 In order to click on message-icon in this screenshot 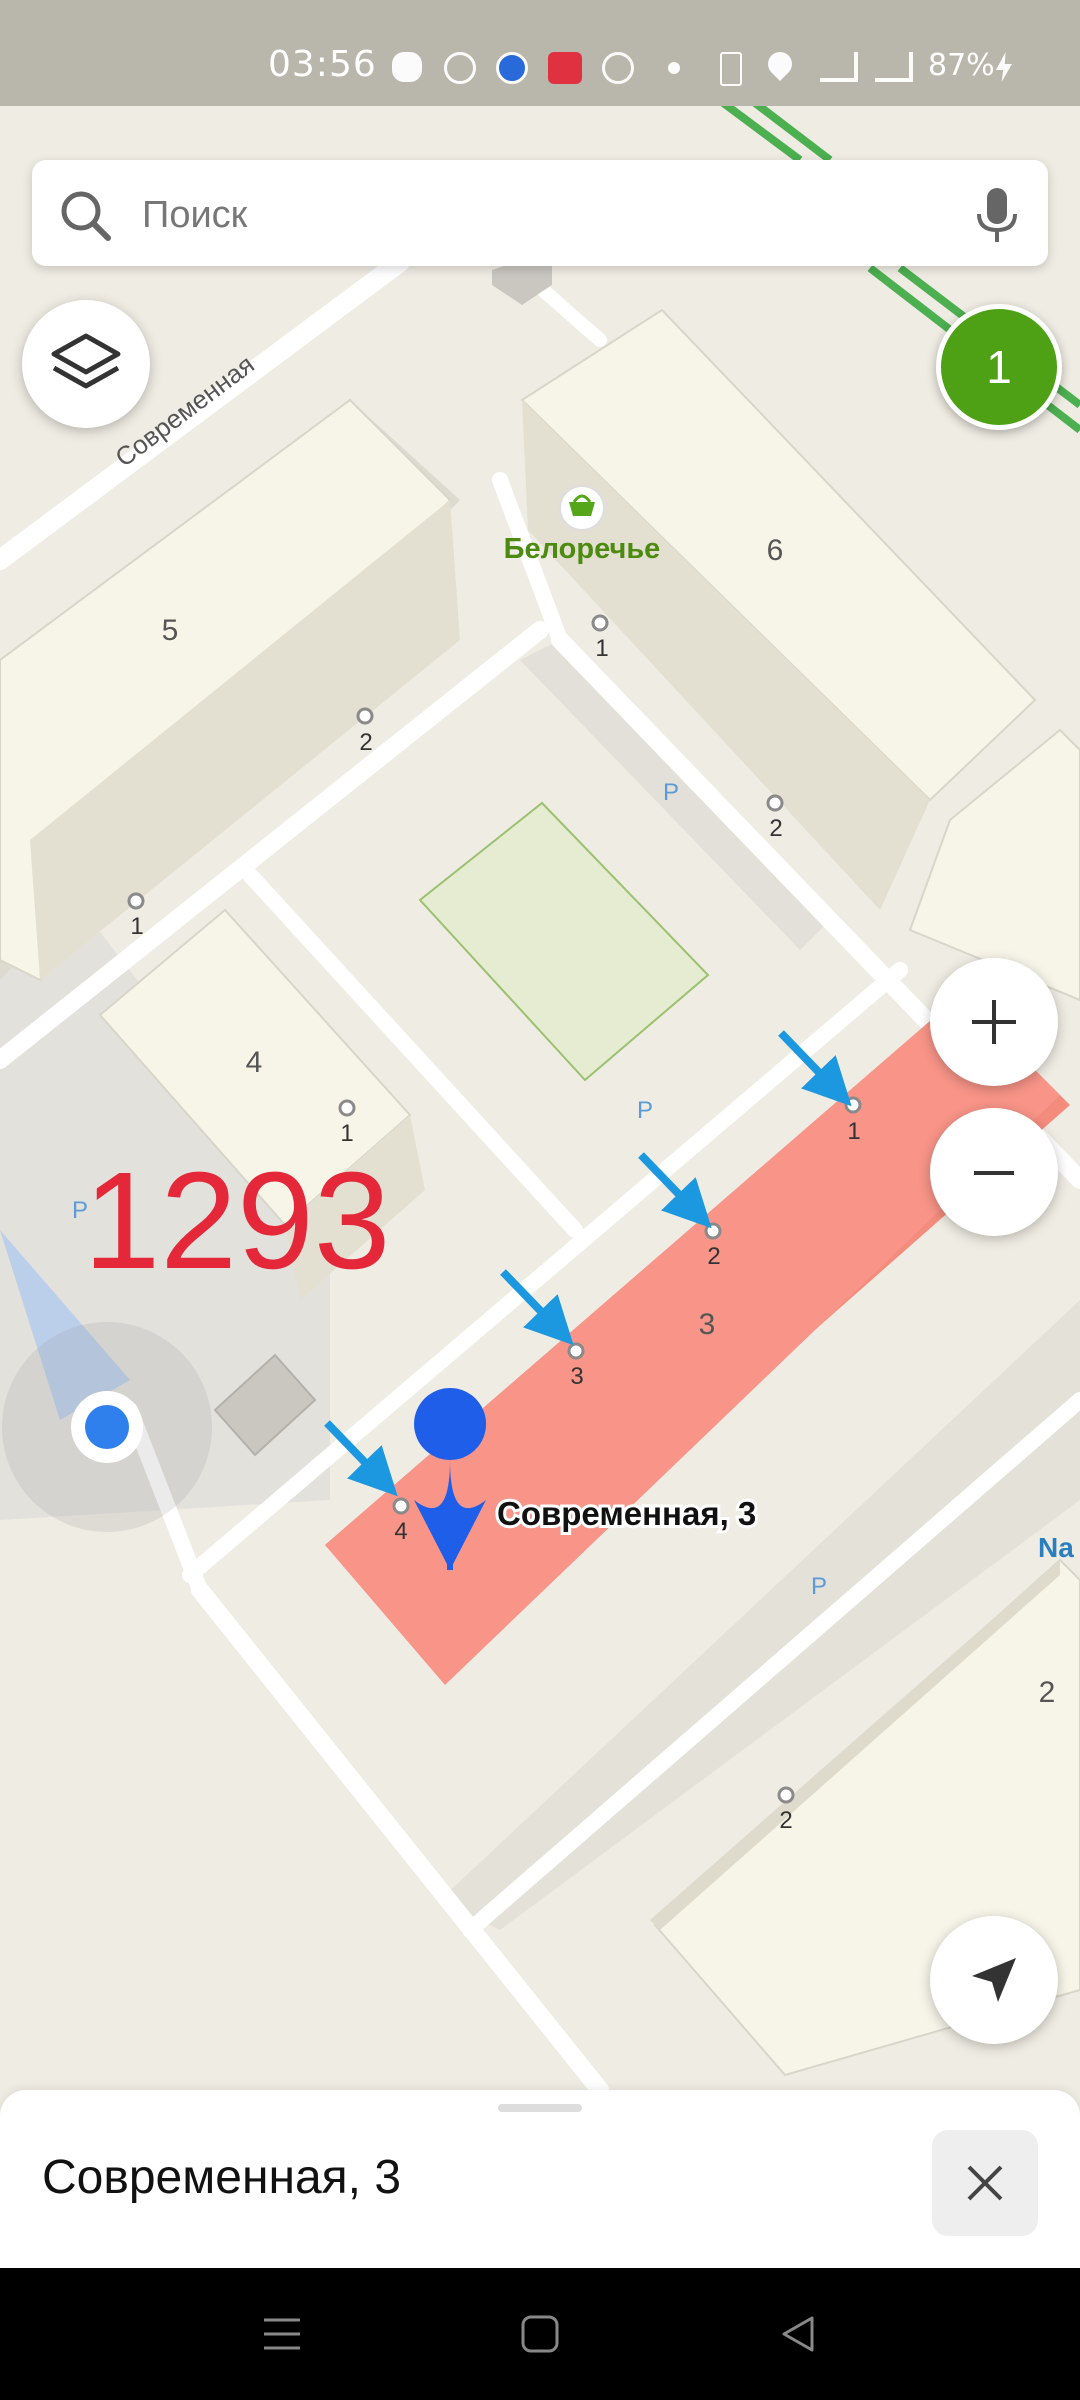, I will do `click(407, 67)`.